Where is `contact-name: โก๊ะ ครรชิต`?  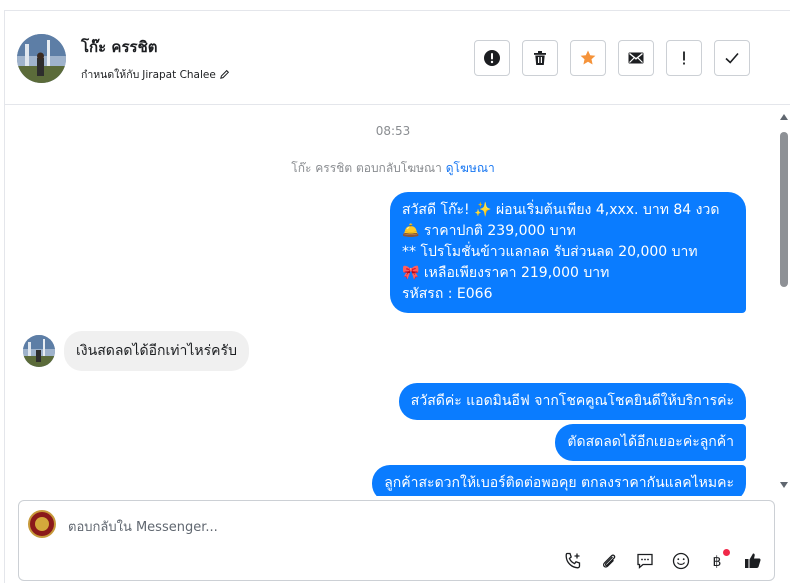 contact-name: โก๊ะ ครรชิต is located at coordinates (119, 47).